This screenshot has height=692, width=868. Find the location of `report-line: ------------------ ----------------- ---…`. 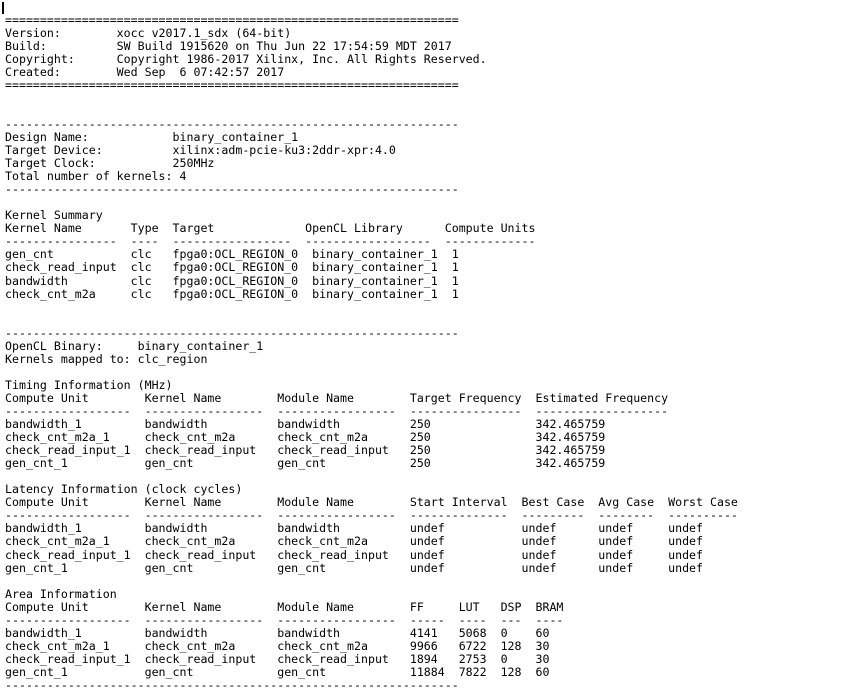

report-line: ------------------ ----------------- ---… is located at coordinates (284, 619).